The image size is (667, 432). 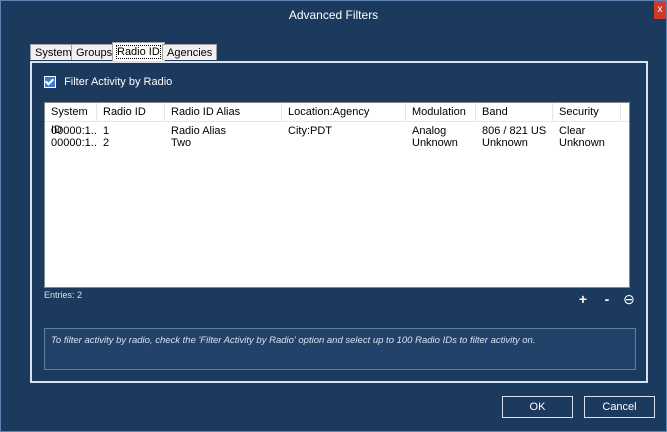 I want to click on tab-groups: Groups, so click(x=94, y=52).